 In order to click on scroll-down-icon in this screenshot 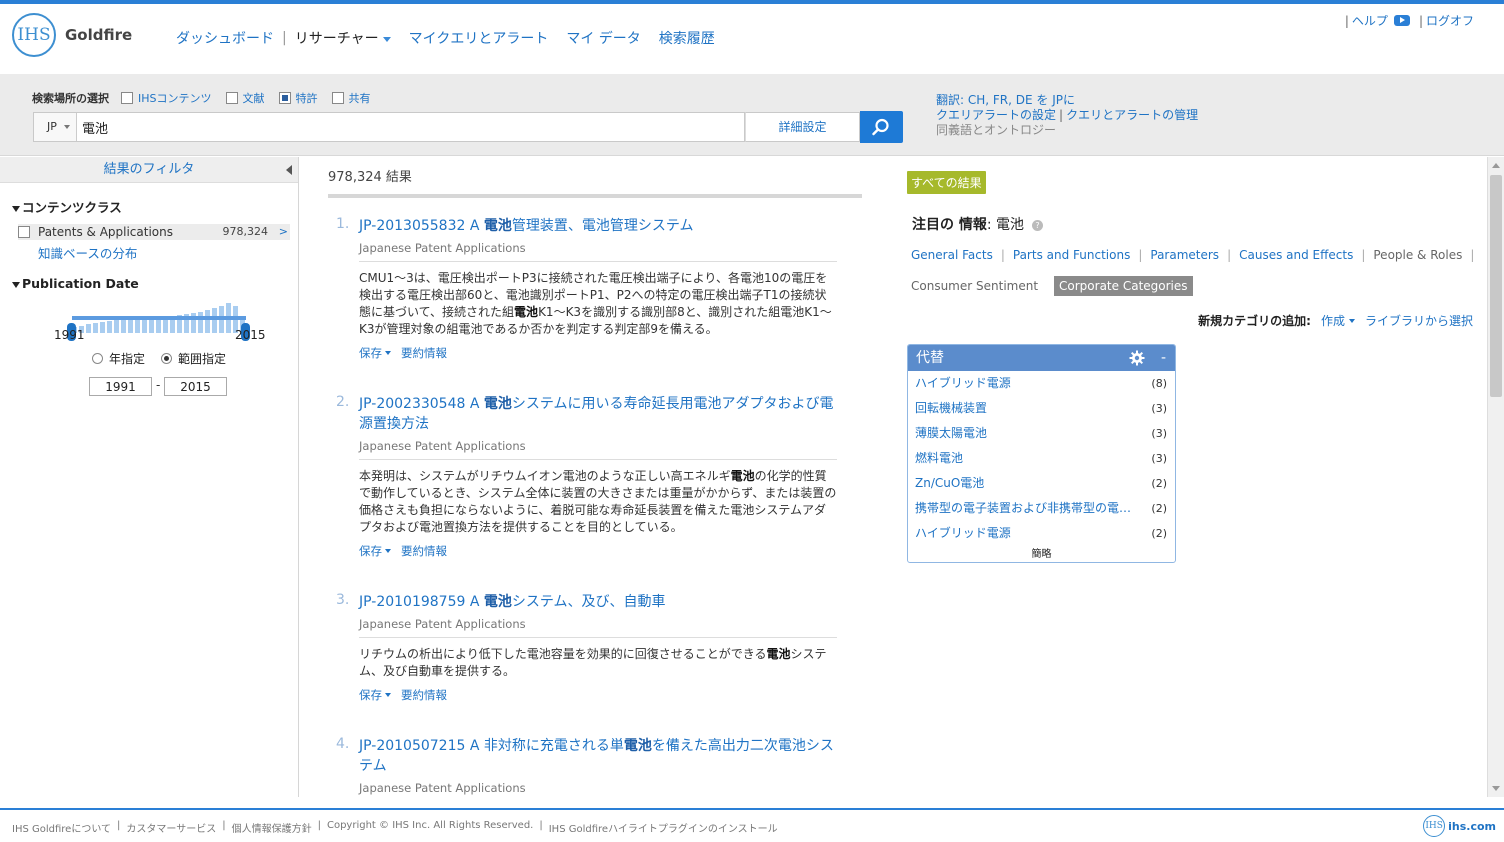, I will do `click(1496, 788)`.